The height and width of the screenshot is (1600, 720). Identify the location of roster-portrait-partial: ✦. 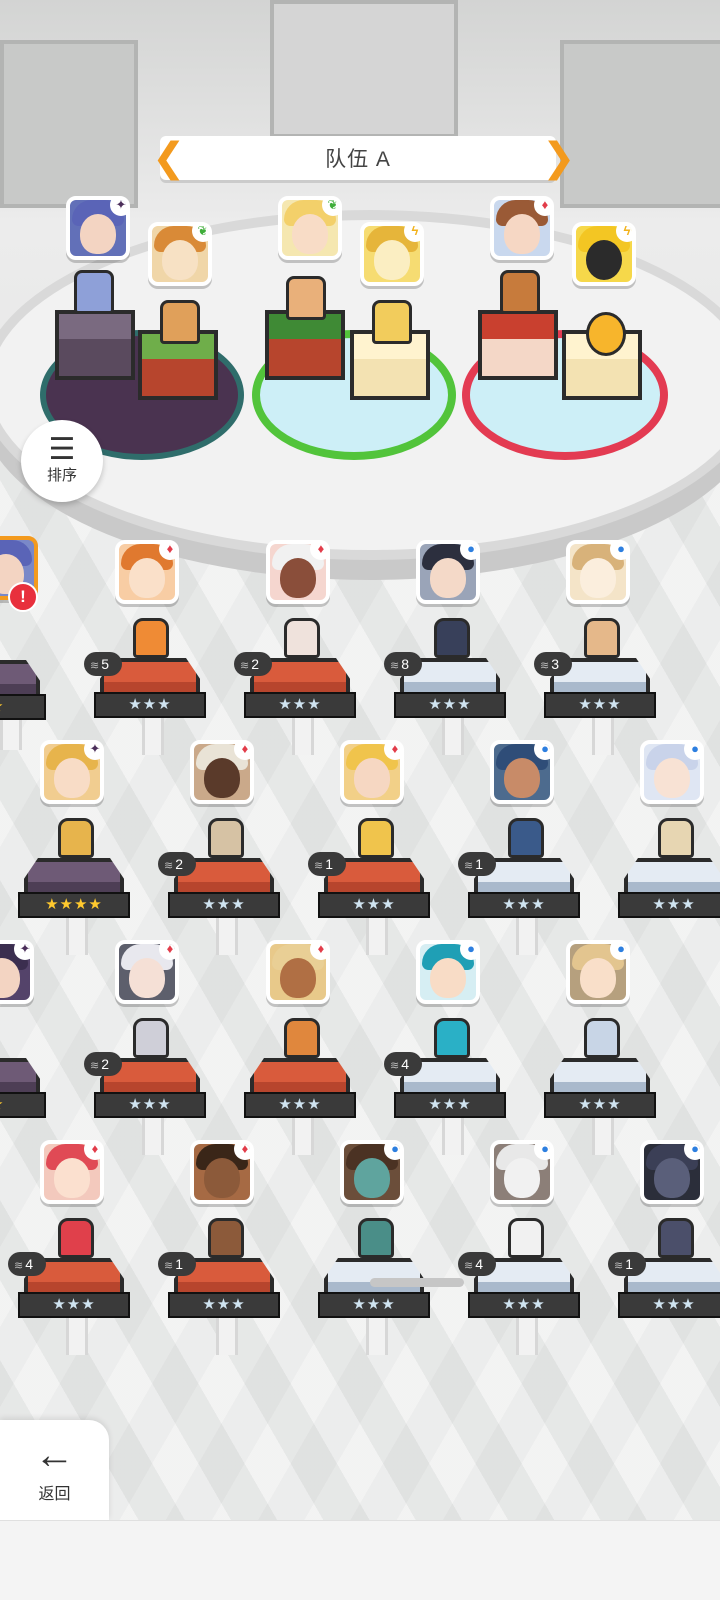
(17, 972).